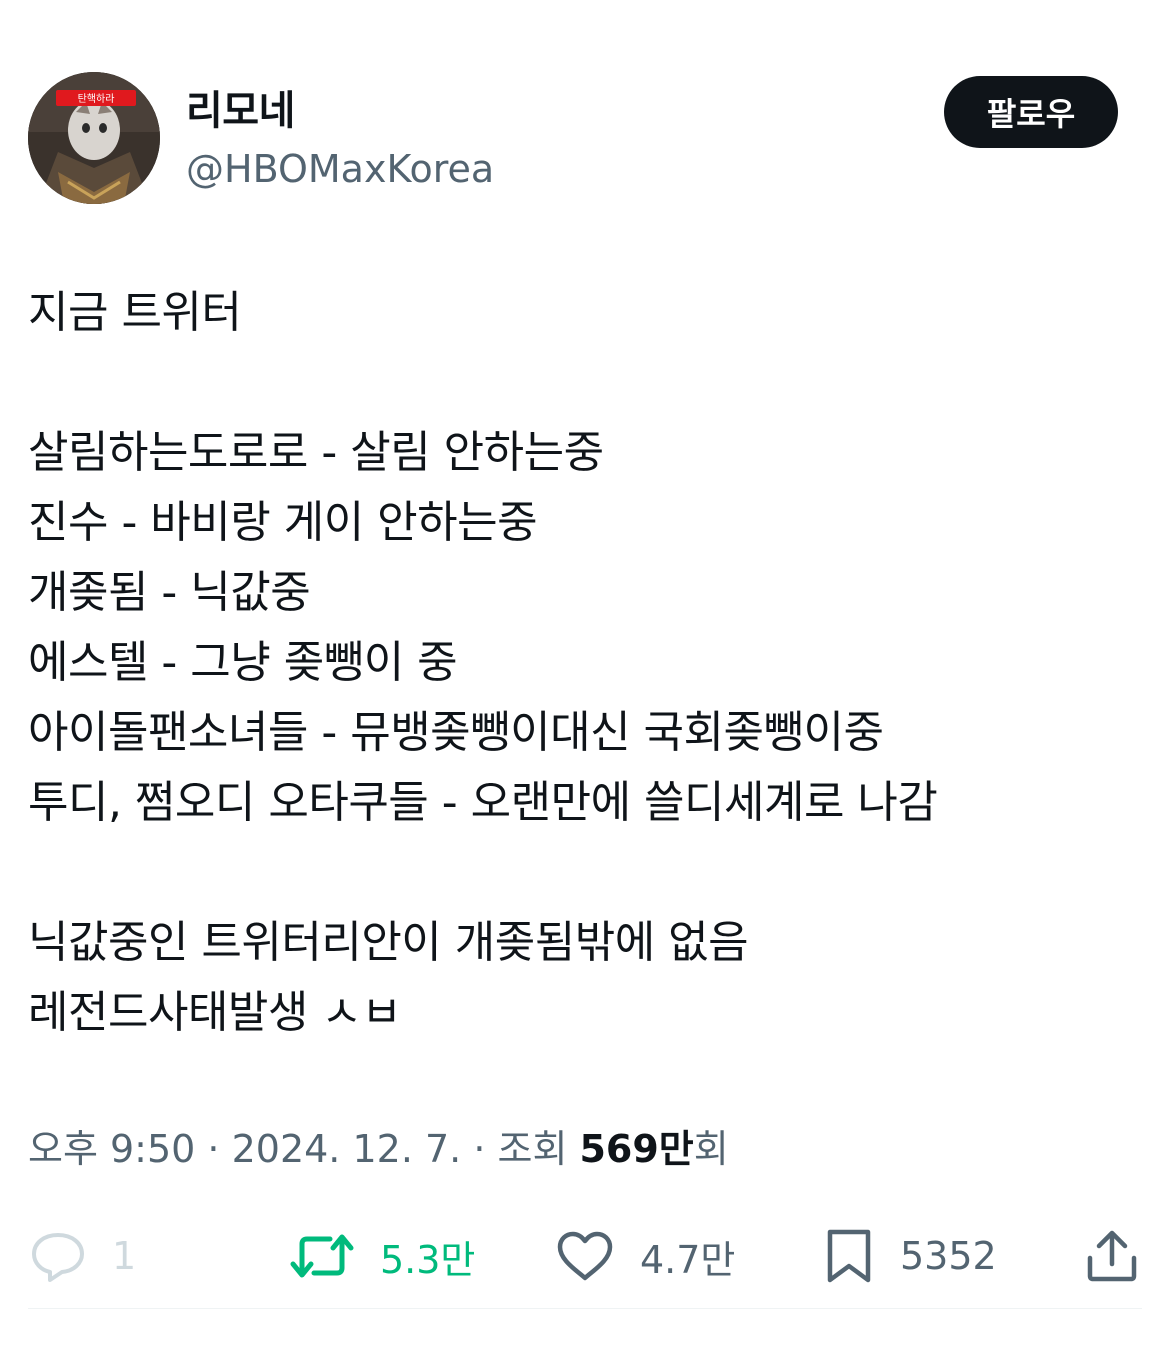 Image resolution: width=1170 pixels, height=1369 pixels. Describe the element at coordinates (111, 1149) in the screenshot. I see `tweet-time: 오후 9:50` at that location.